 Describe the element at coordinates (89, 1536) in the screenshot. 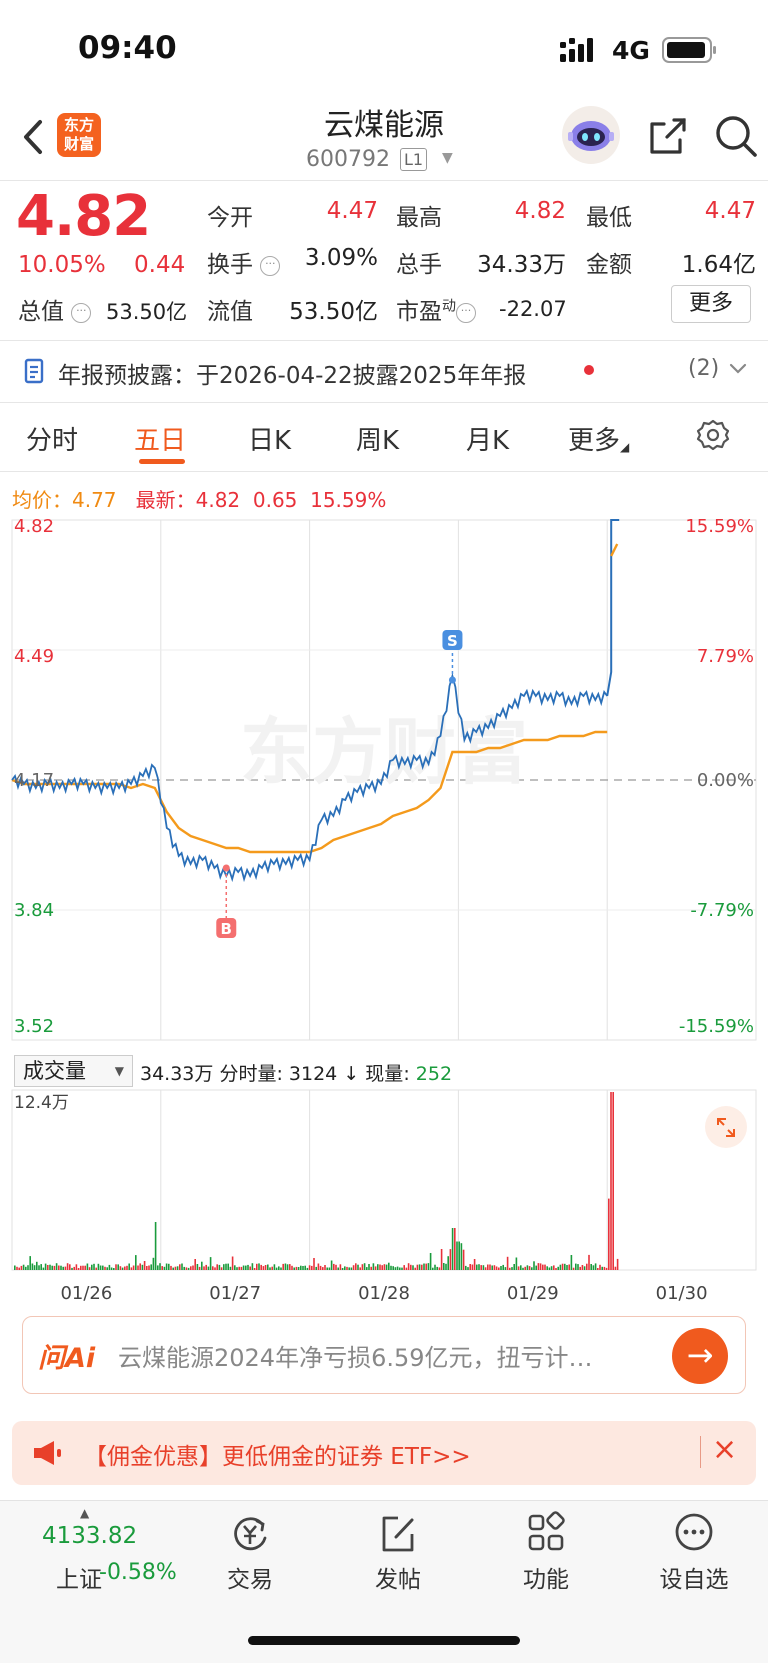

I see `index-value: 4133.82` at that location.